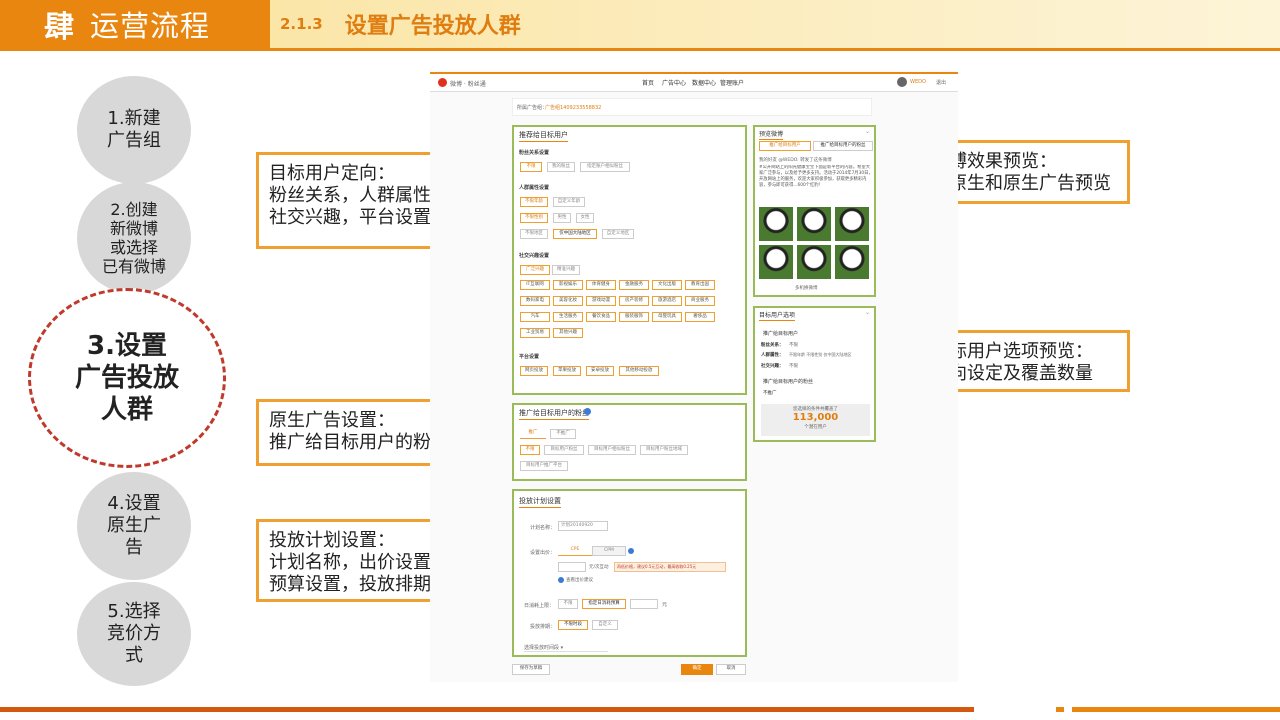  What do you see at coordinates (697, 669) in the screenshot?
I see `submit-button: 确定` at bounding box center [697, 669].